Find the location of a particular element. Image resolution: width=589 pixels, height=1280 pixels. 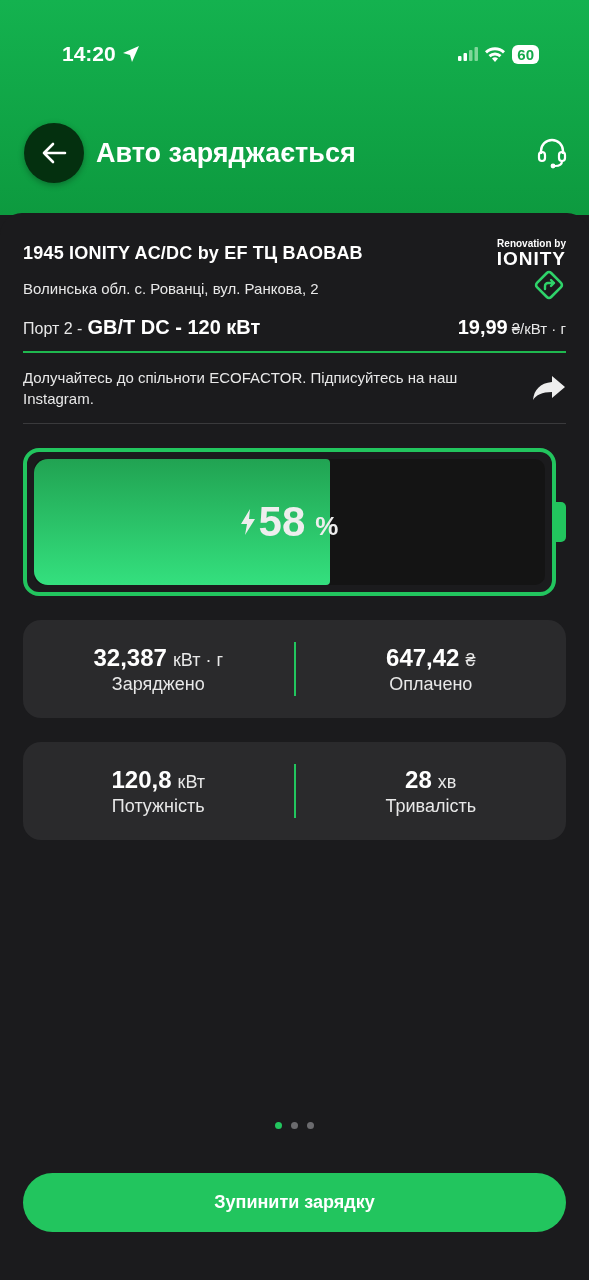

support-headset-icon is located at coordinates (552, 153).